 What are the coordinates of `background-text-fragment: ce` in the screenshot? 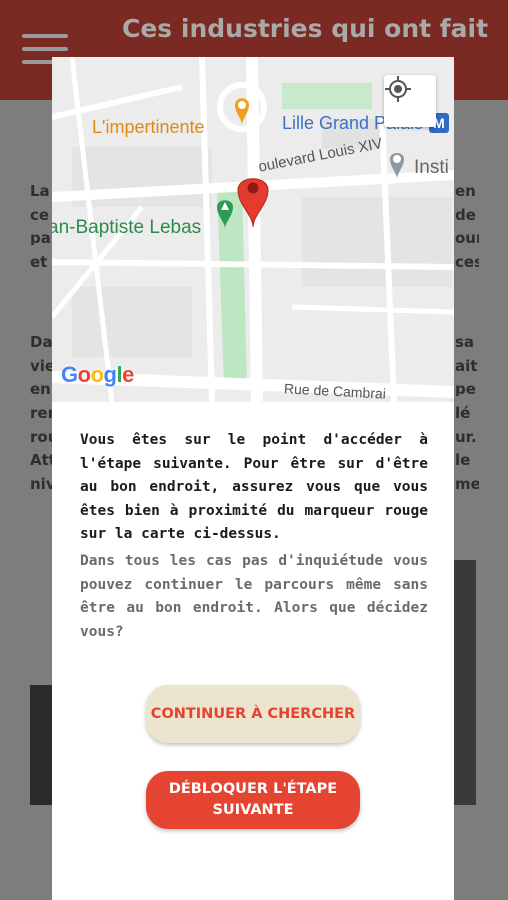 It's located at (40, 214).